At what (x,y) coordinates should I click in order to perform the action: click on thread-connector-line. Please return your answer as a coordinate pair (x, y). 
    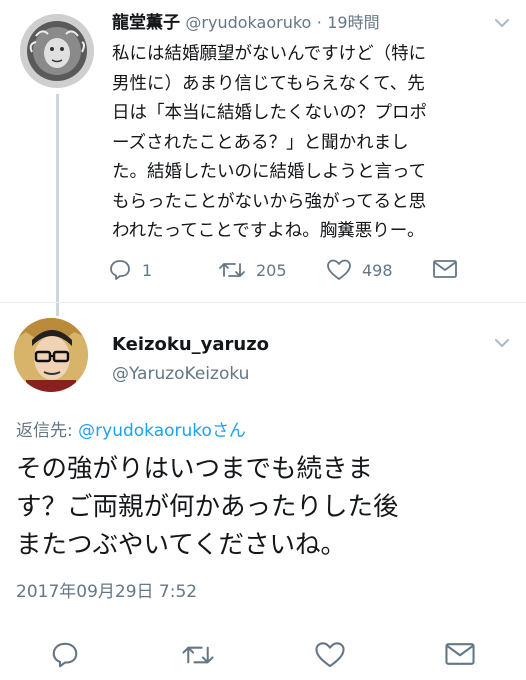
    Looking at the image, I should click on (57, 205).